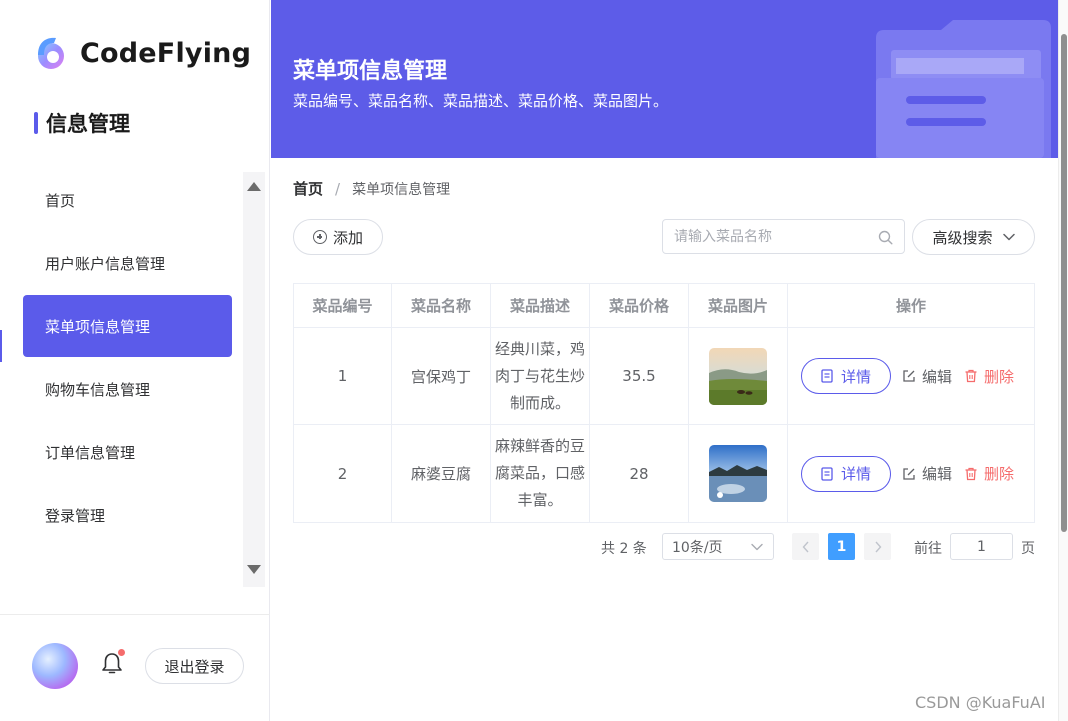 This screenshot has width=1068, height=721. Describe the element at coordinates (441, 305) in the screenshot. I see `column-header-name: 菜品名称` at that location.